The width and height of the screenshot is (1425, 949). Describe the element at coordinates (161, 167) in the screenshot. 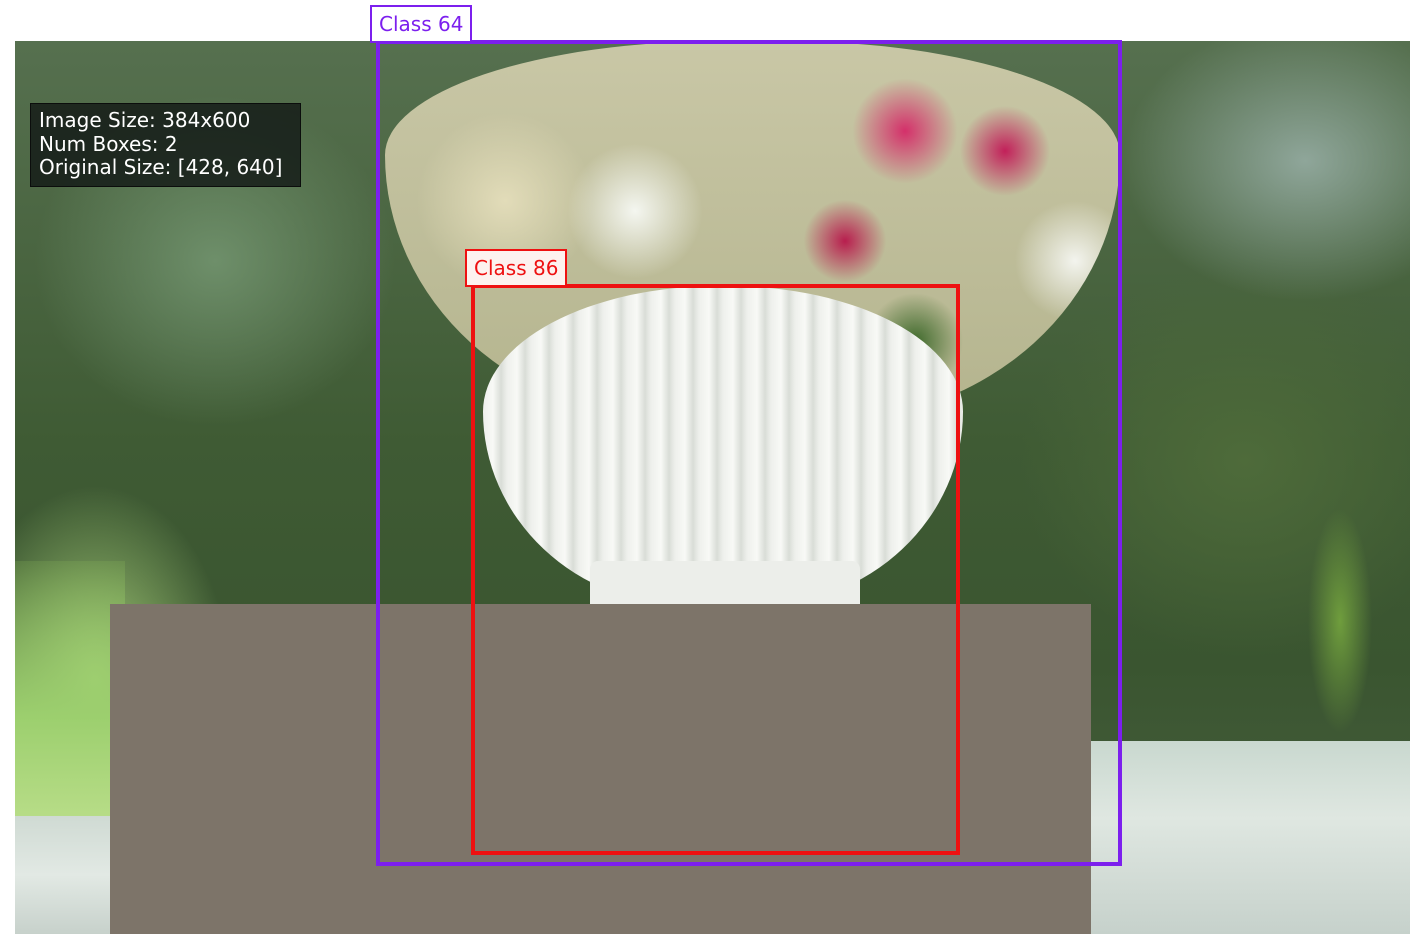

I see `original-size-text: Original Size: [428, 640]` at that location.